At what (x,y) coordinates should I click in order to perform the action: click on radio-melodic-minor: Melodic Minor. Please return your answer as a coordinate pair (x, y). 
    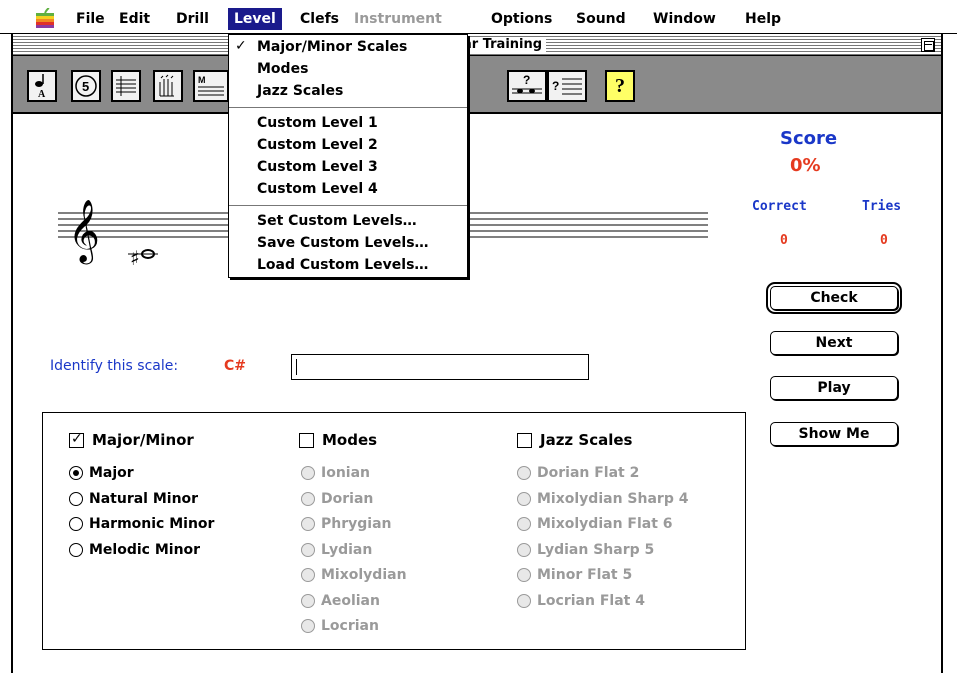
    Looking at the image, I should click on (134, 550).